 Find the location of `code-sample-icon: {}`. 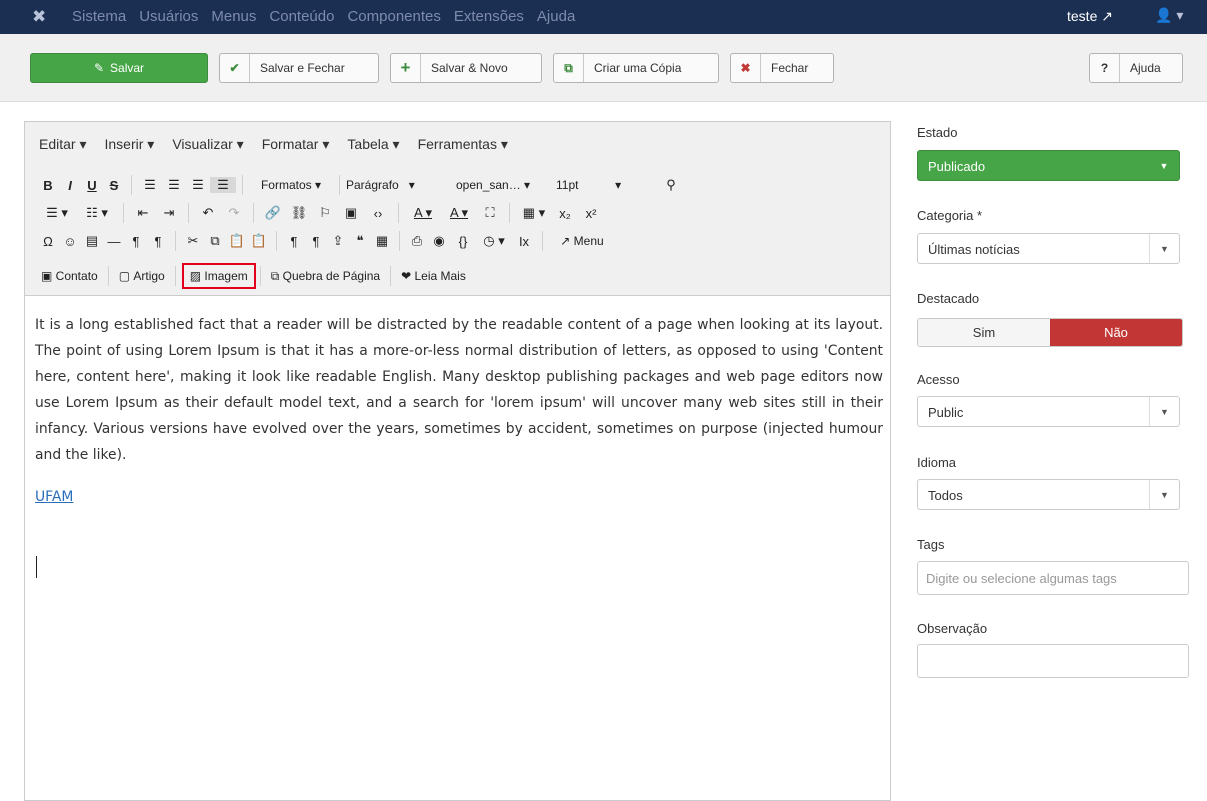

code-sample-icon: {} is located at coordinates (463, 241).